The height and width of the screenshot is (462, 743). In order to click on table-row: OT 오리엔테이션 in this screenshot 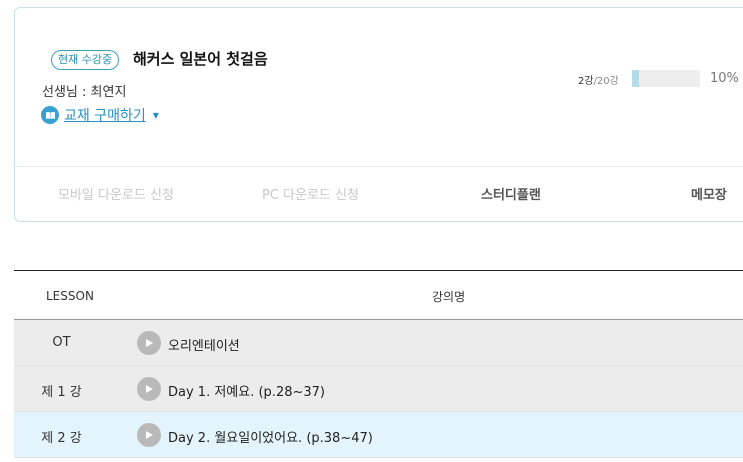, I will do `click(378, 343)`.